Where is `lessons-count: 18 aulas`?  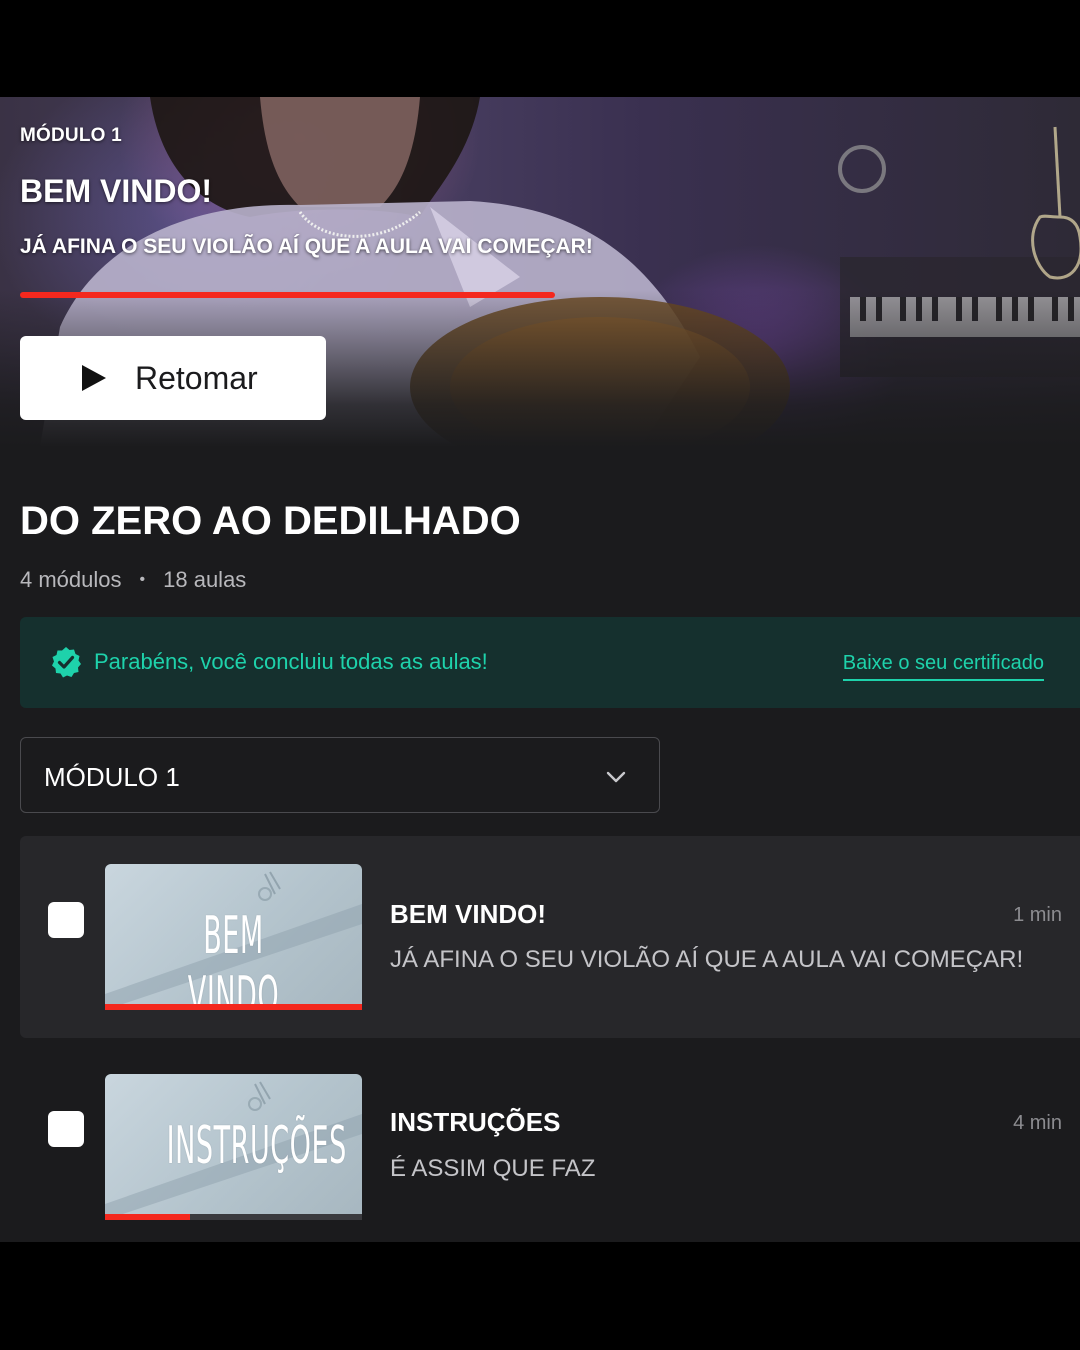
lessons-count: 18 aulas is located at coordinates (205, 579).